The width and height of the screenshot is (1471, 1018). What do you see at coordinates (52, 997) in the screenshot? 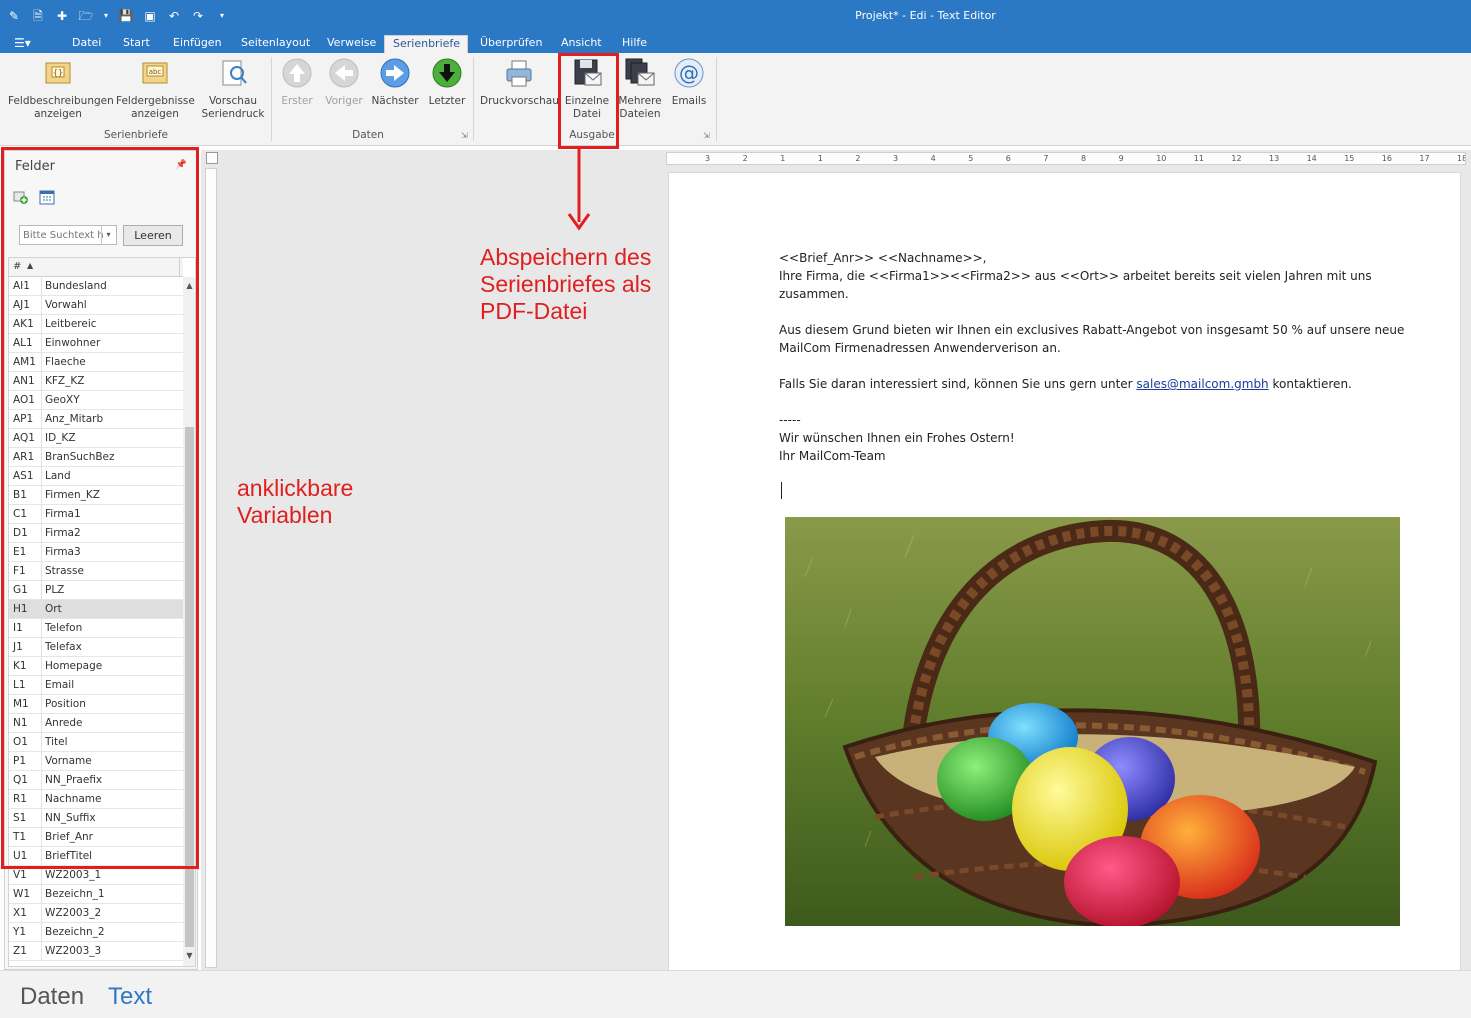
I see `view-tab-daten: Daten` at bounding box center [52, 997].